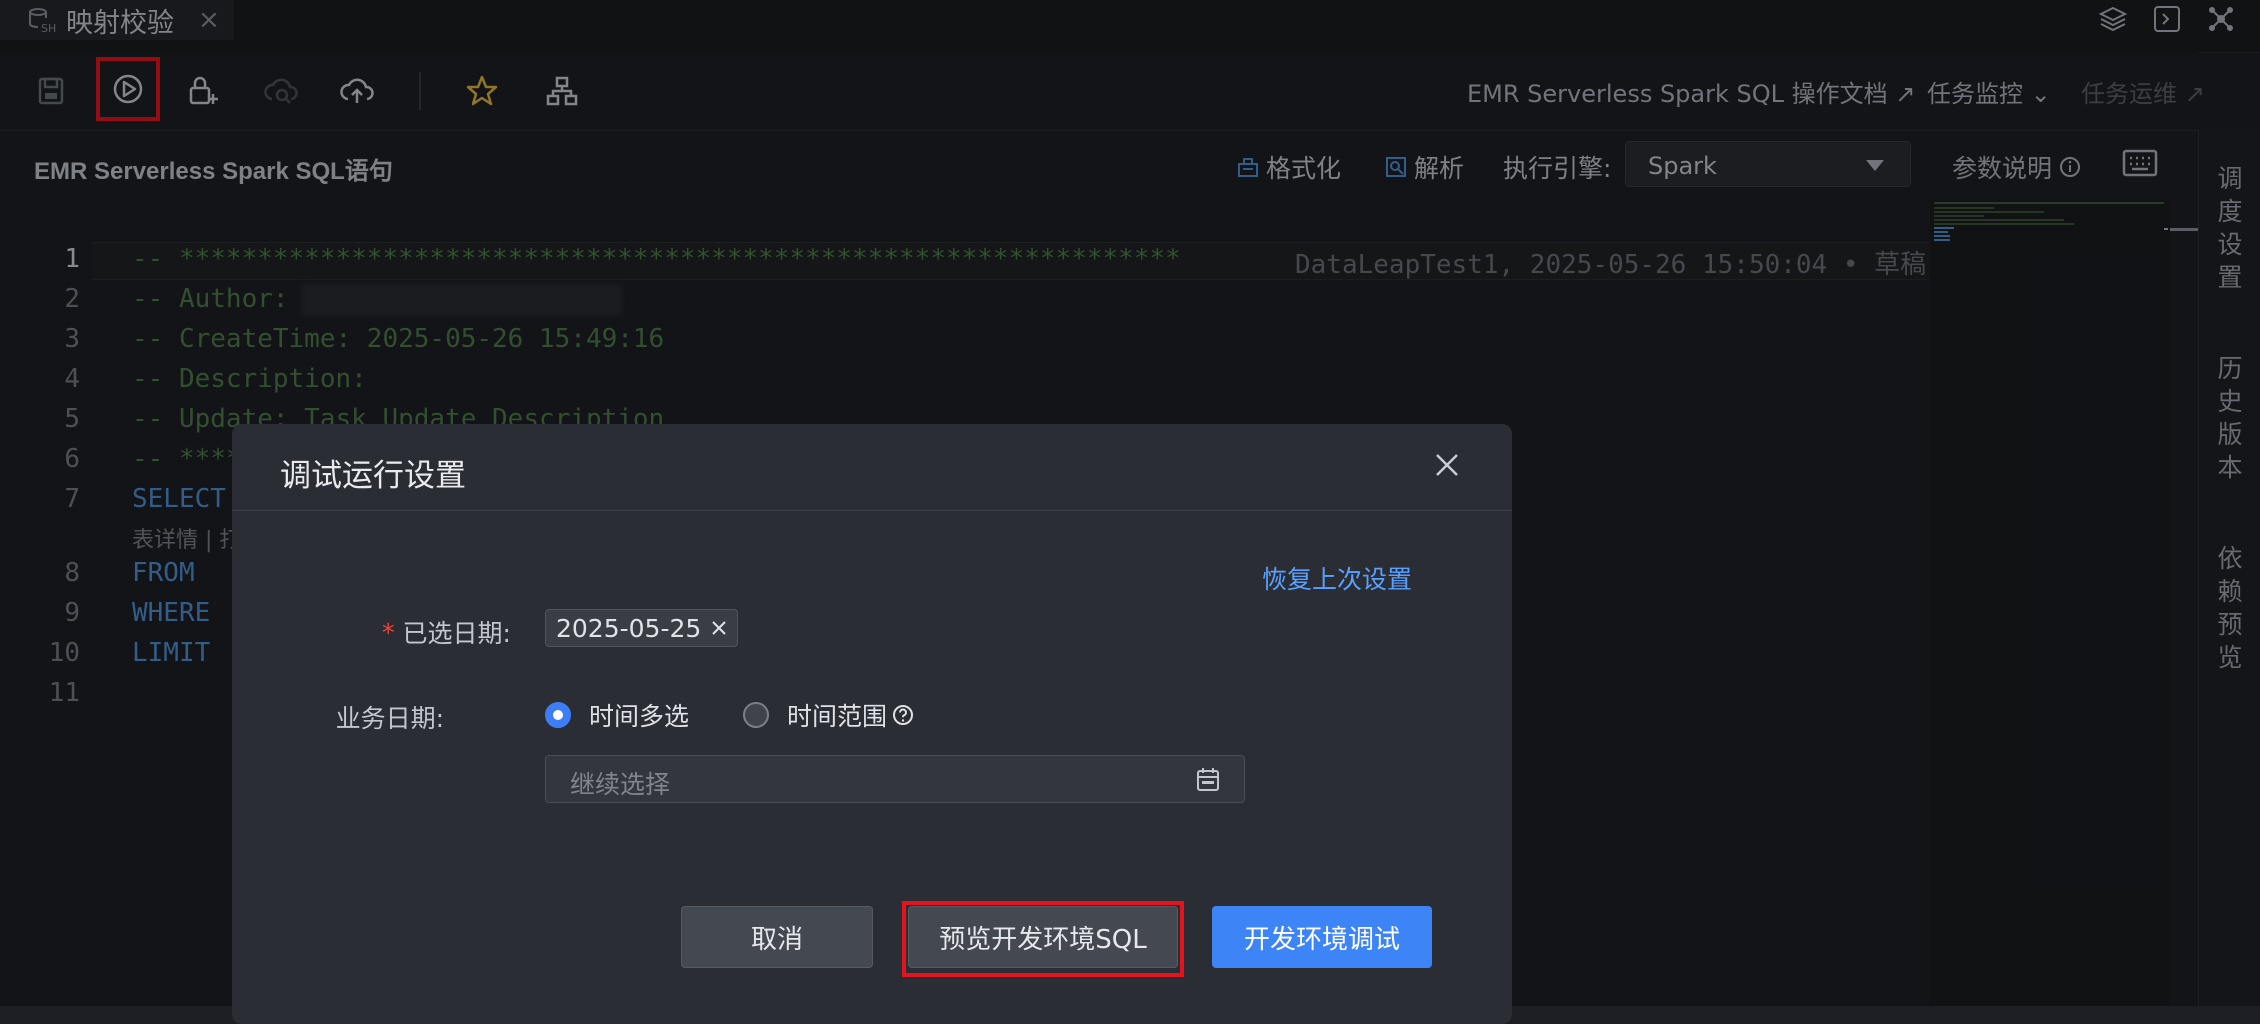 The height and width of the screenshot is (1024, 2260). What do you see at coordinates (895, 779) in the screenshot?
I see `date-picker-input: 继续选择` at bounding box center [895, 779].